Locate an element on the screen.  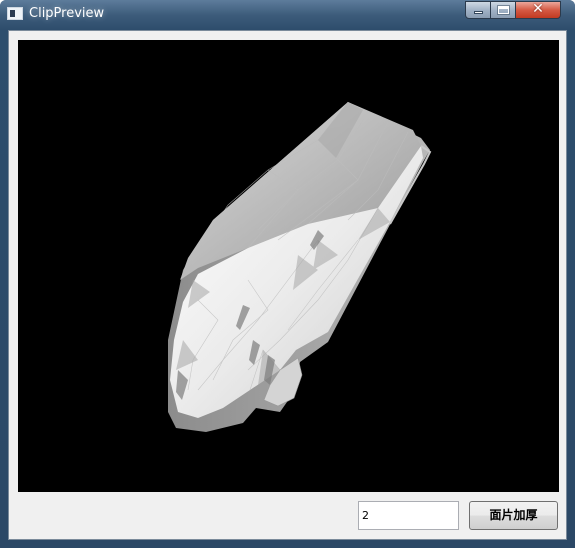
title-bar: ClipPreview ✕ is located at coordinates (287, 15).